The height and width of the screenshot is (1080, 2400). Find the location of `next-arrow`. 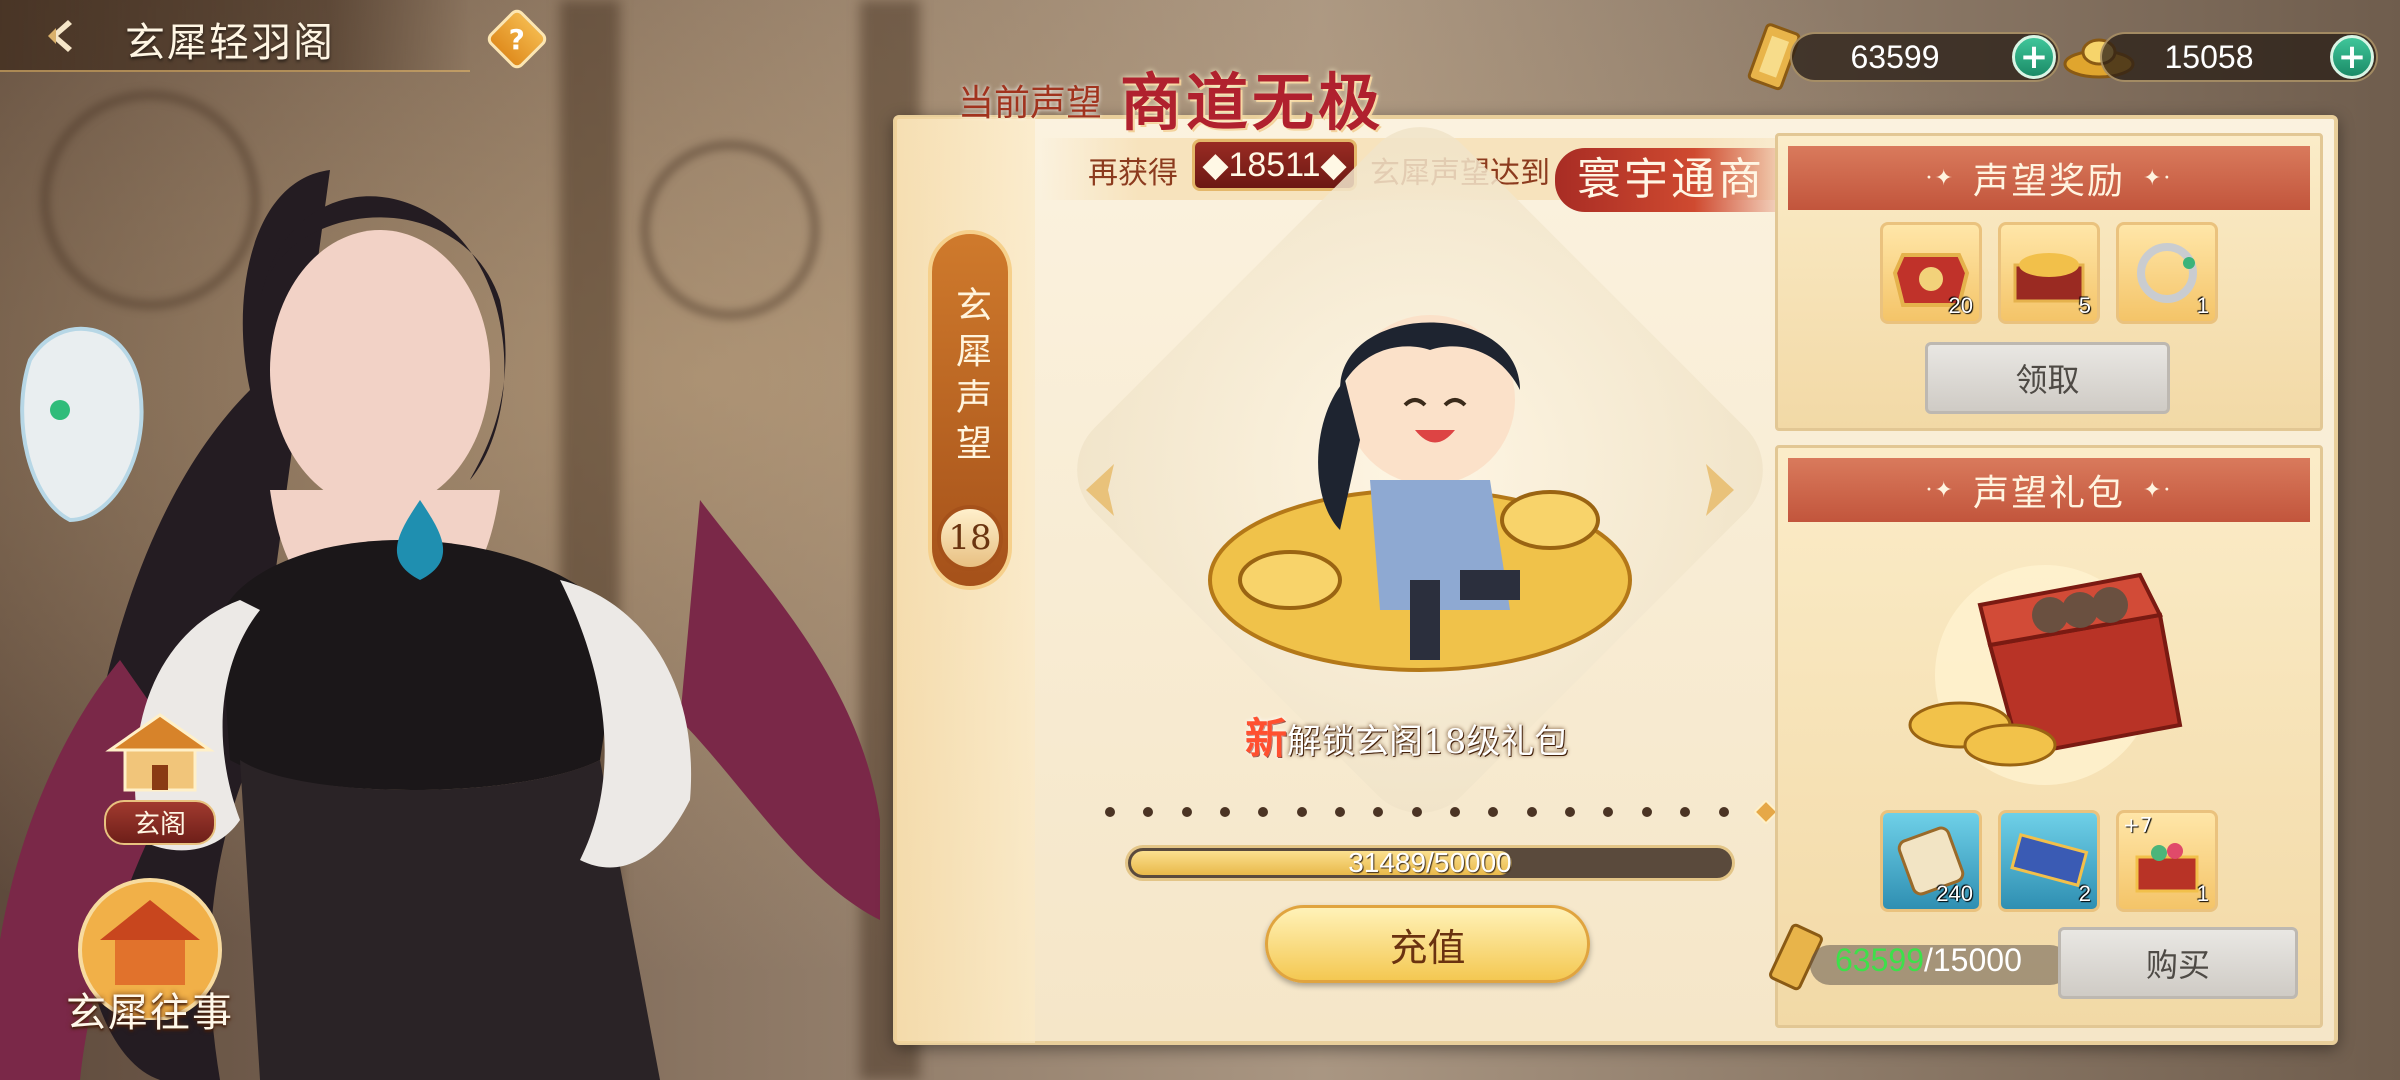

next-arrow is located at coordinates (1720, 490).